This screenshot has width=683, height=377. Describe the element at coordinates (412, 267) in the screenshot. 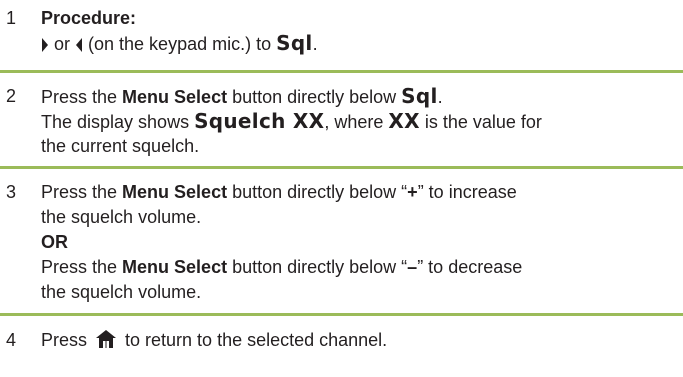

I see `minus-symbol: –` at that location.